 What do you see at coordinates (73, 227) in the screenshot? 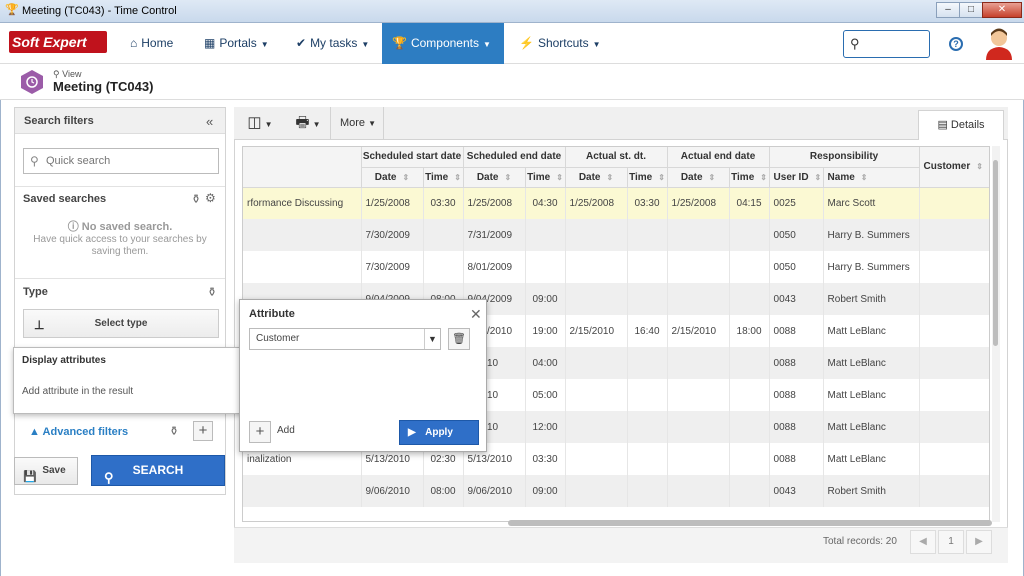
I see `info-icon: ⓘ` at bounding box center [73, 227].